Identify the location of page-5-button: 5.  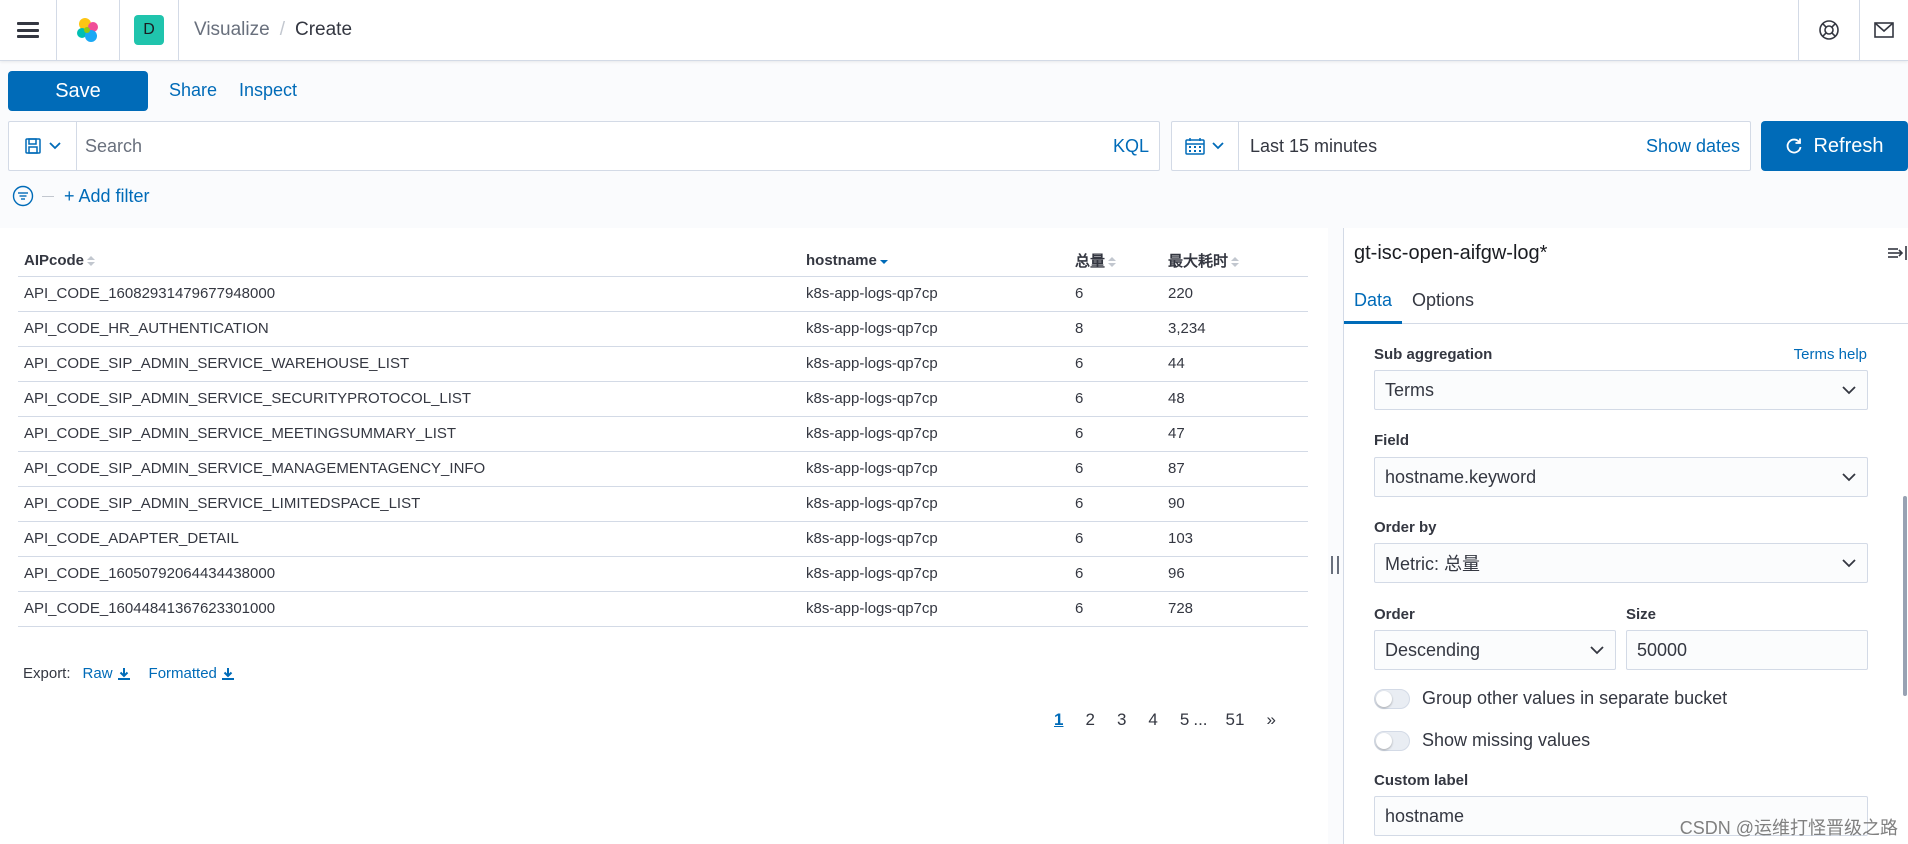
(1184, 720).